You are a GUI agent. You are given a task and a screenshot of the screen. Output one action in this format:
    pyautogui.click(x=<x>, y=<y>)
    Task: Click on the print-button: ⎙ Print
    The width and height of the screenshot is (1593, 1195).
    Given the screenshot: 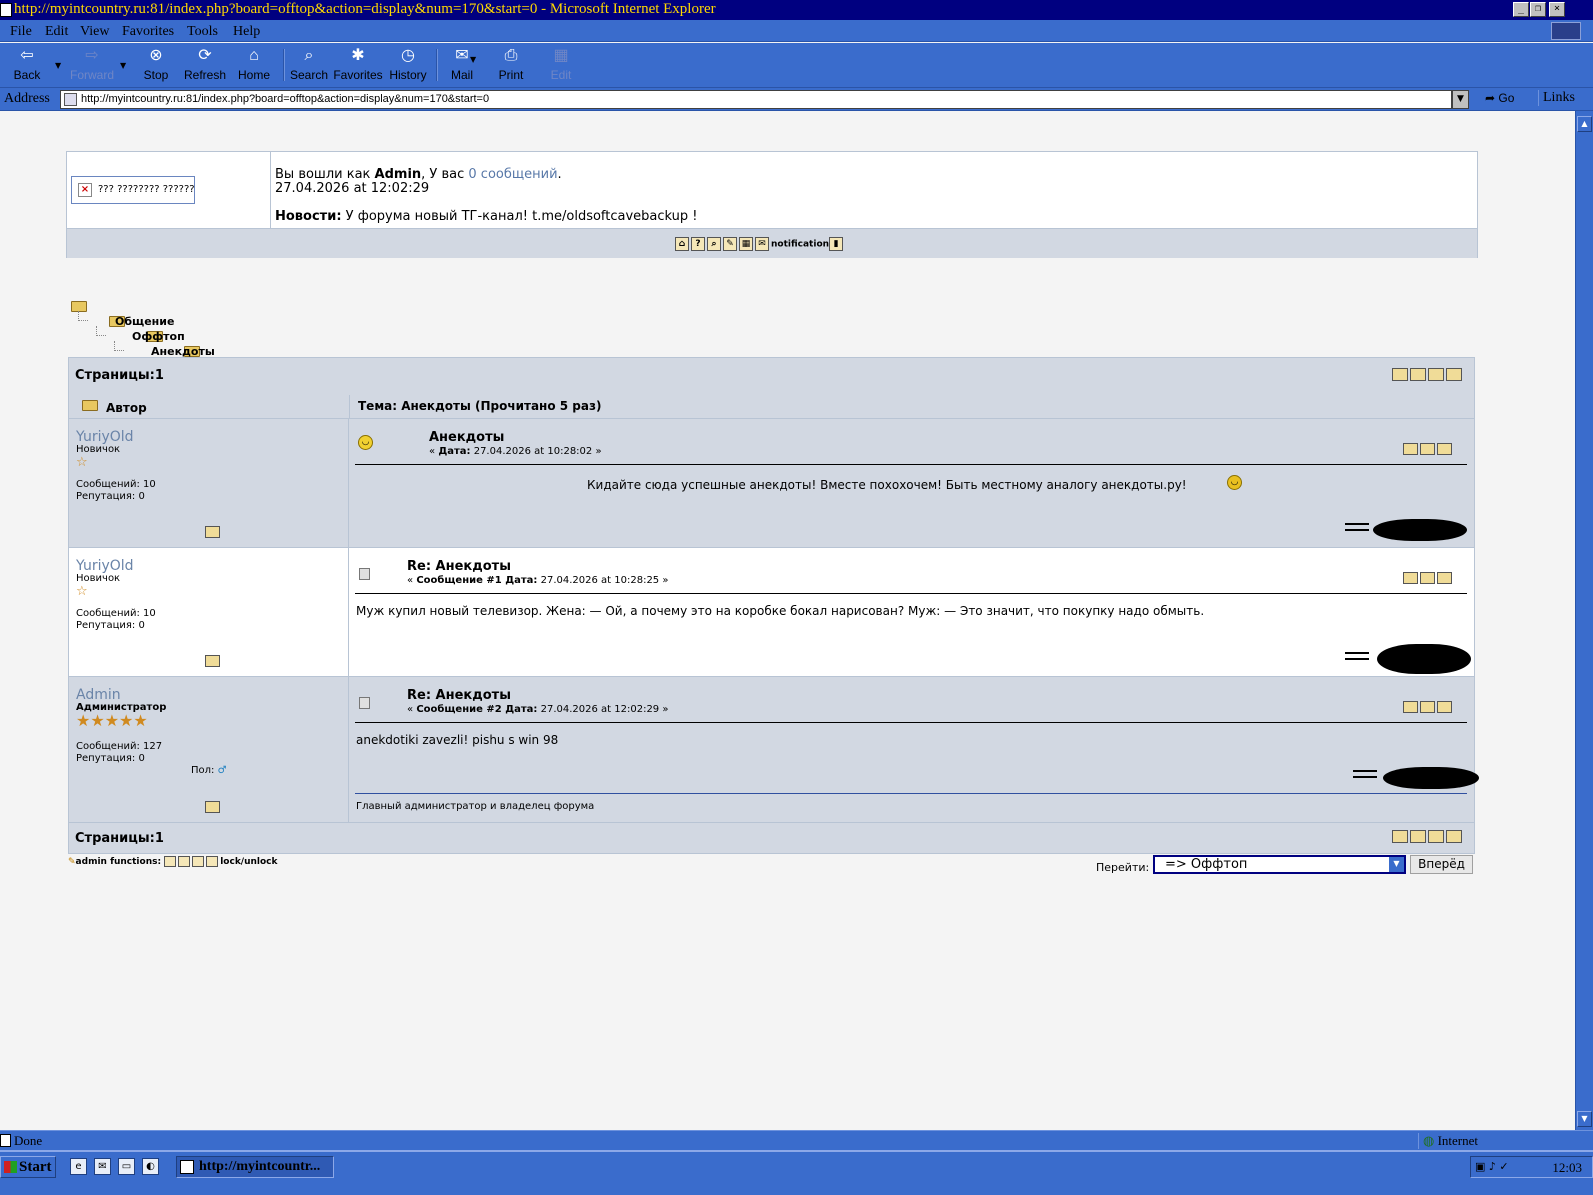 What is the action you would take?
    pyautogui.click(x=511, y=65)
    